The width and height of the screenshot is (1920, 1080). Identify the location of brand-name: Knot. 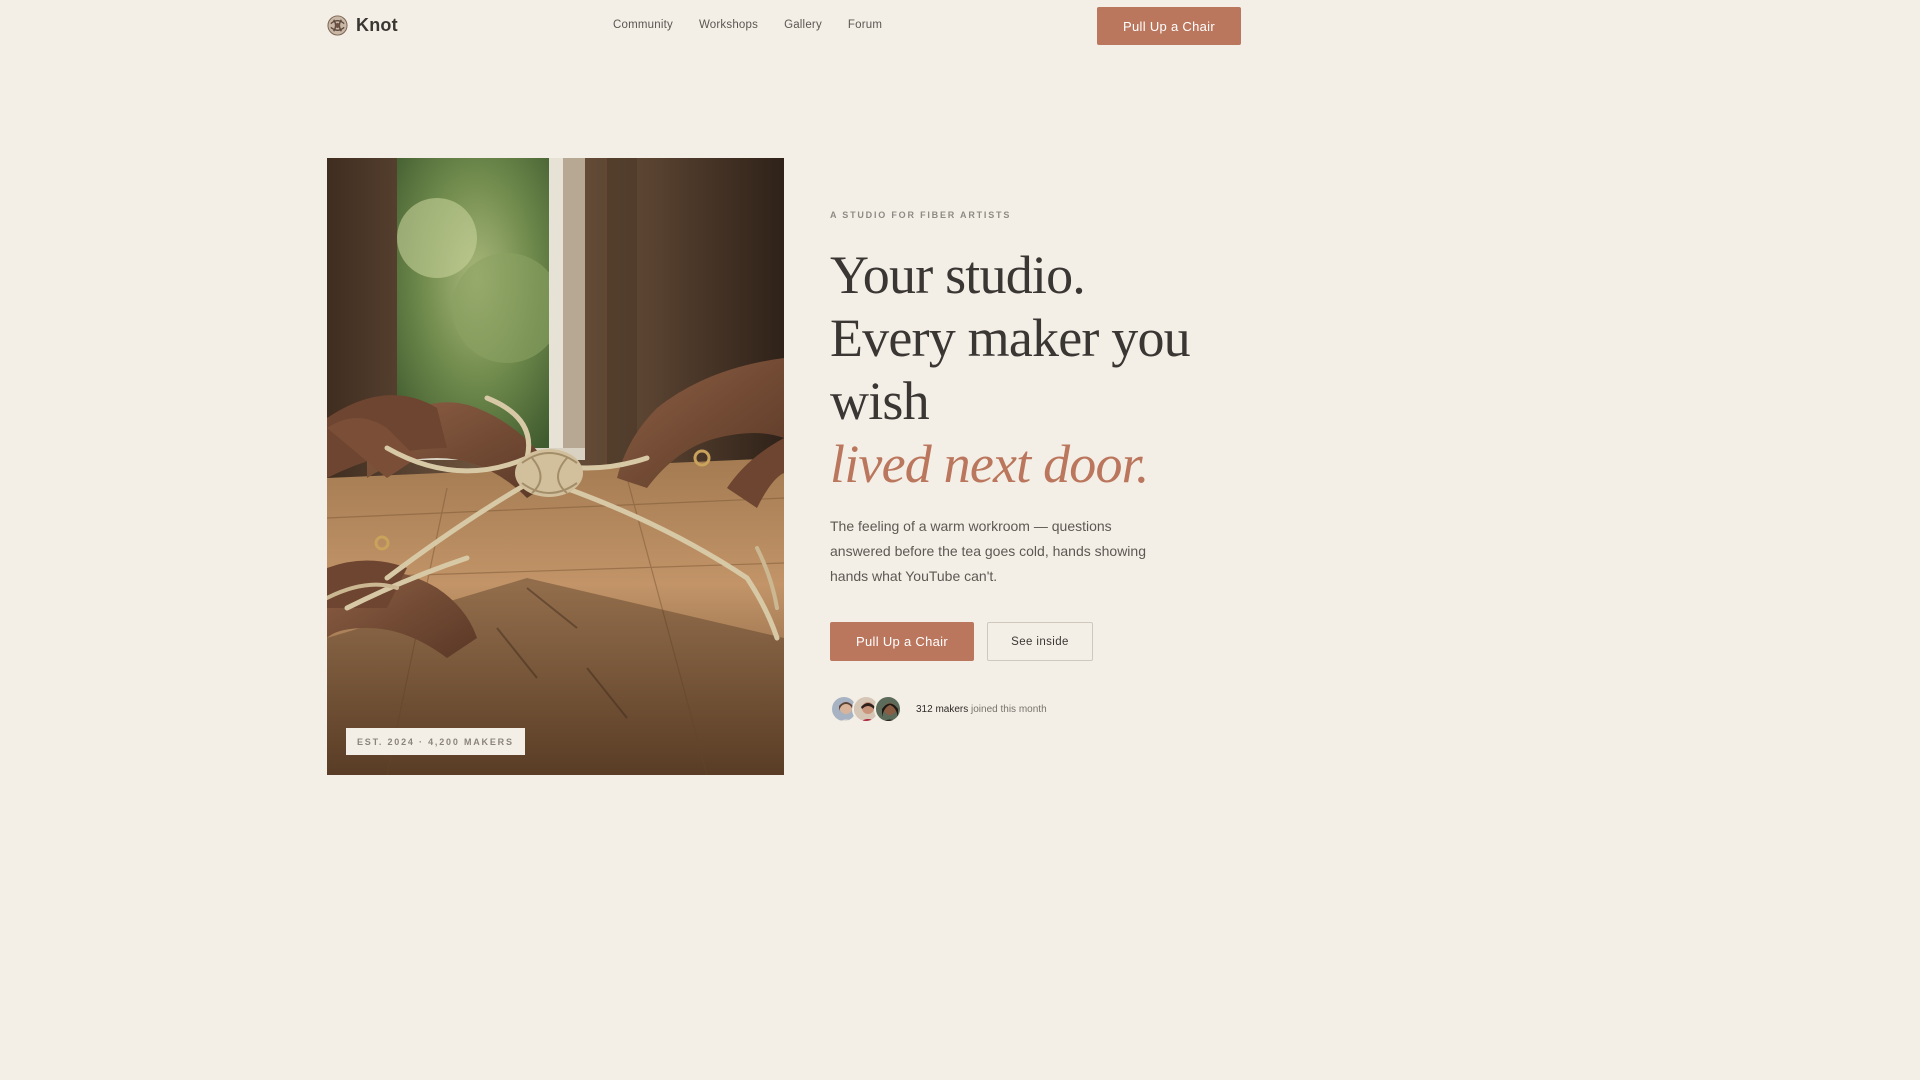
(377, 25).